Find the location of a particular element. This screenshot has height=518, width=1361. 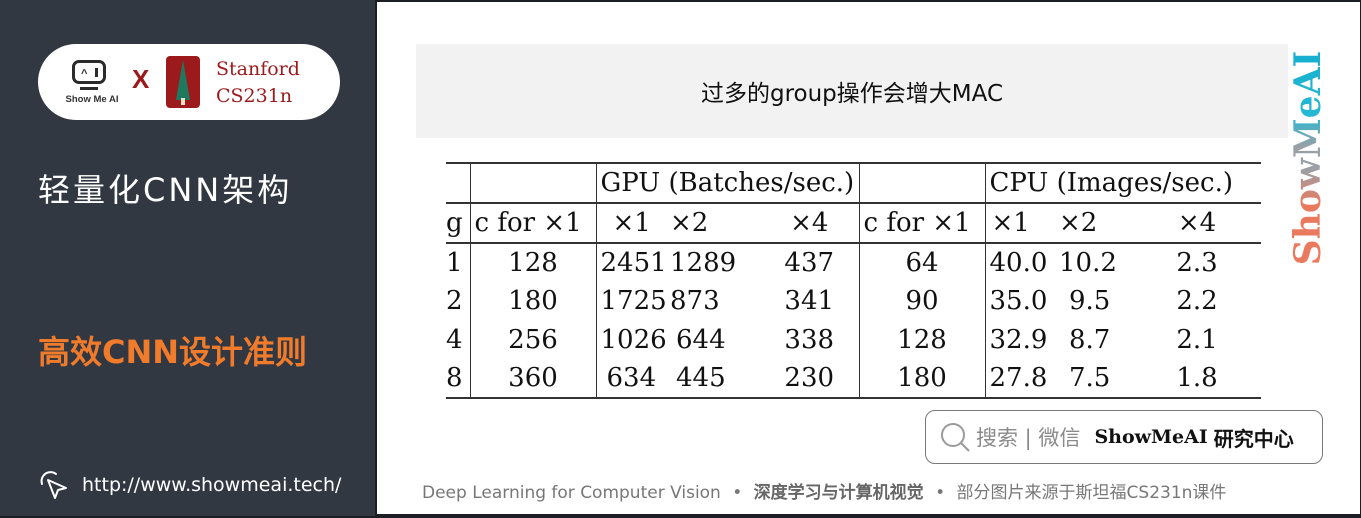

cursor-click-icon is located at coordinates (53, 485).